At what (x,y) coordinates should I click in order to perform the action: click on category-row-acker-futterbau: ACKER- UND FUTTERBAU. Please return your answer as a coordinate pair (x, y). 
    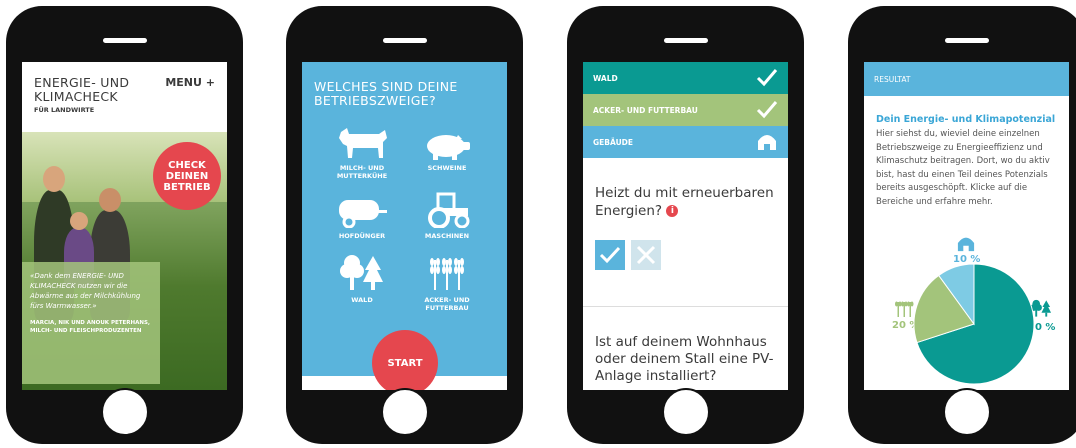
    Looking at the image, I should click on (685, 110).